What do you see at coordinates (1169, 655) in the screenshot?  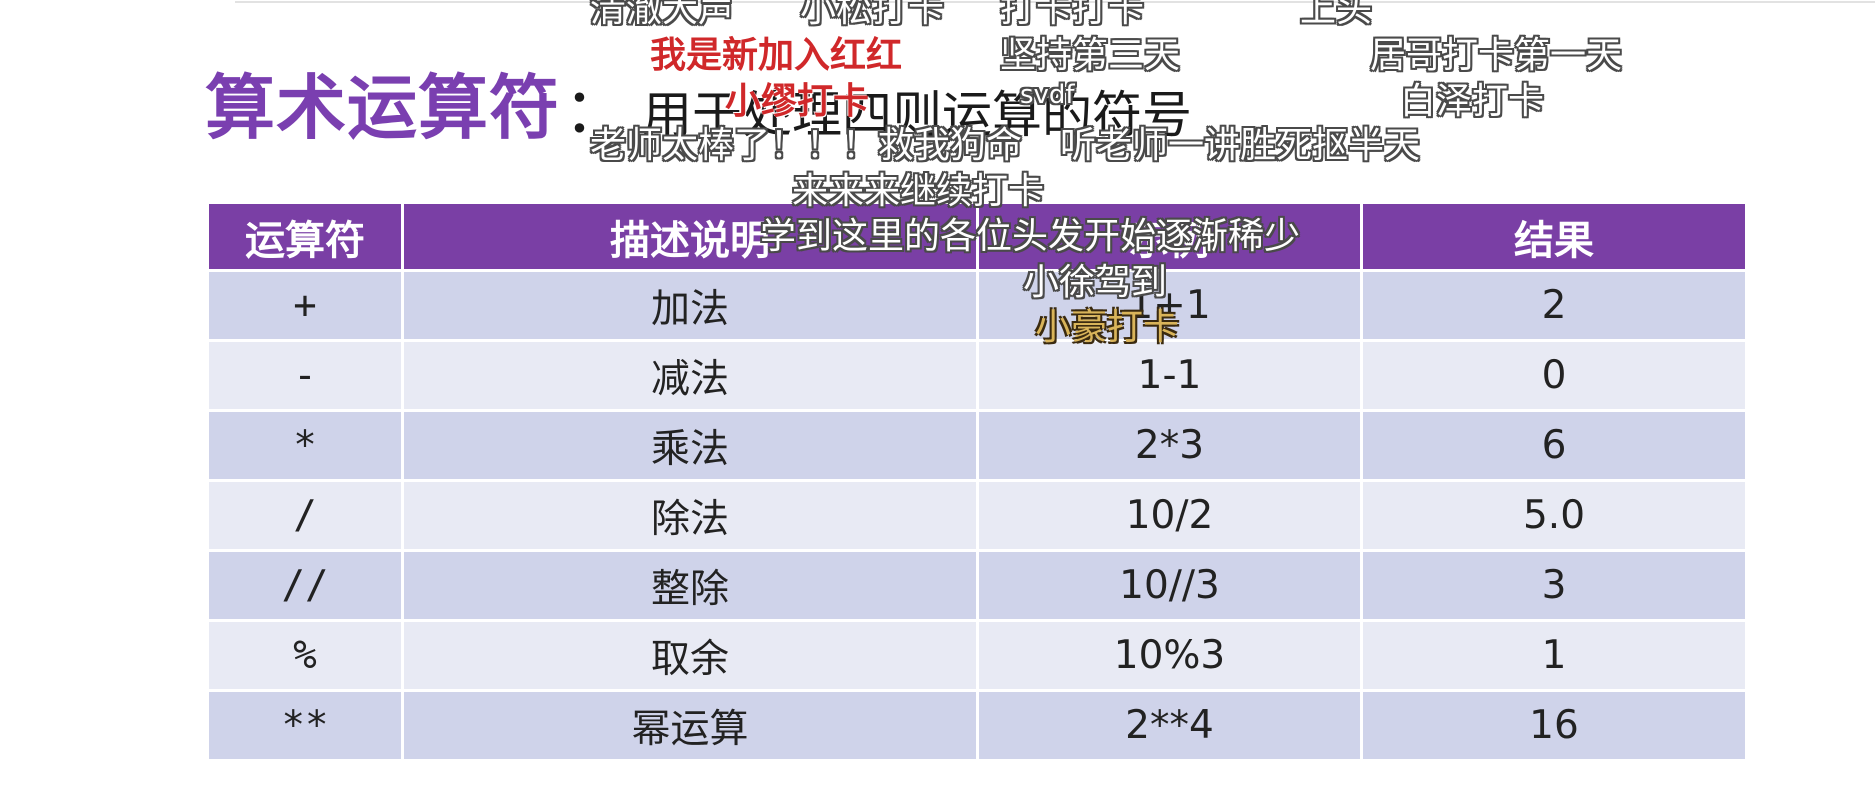 I see `cell-example: 10%3` at bounding box center [1169, 655].